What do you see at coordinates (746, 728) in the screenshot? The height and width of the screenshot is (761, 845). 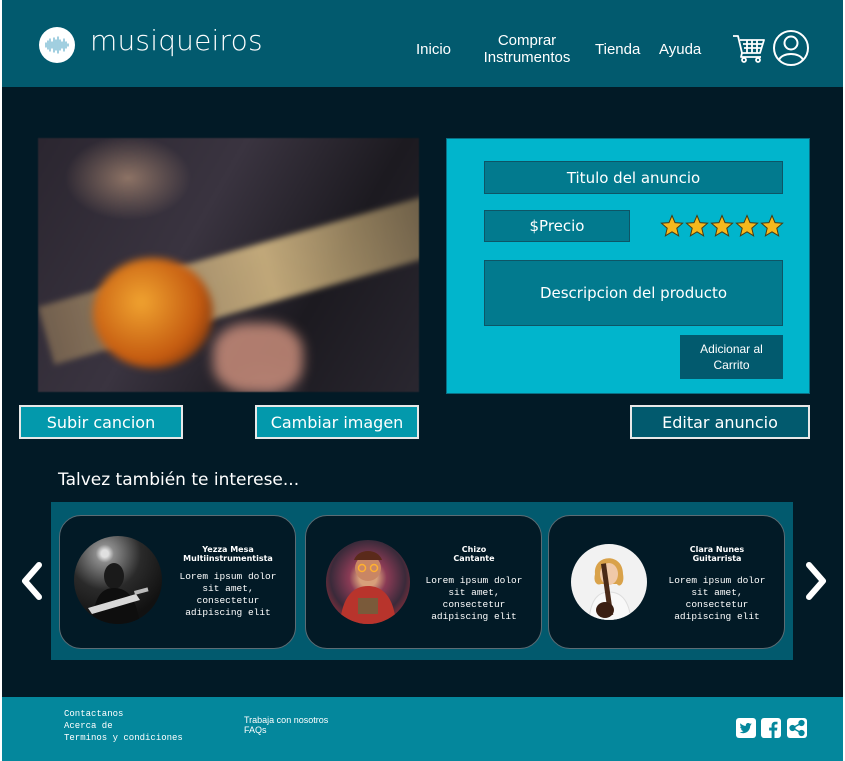 I see `twitter-icon` at bounding box center [746, 728].